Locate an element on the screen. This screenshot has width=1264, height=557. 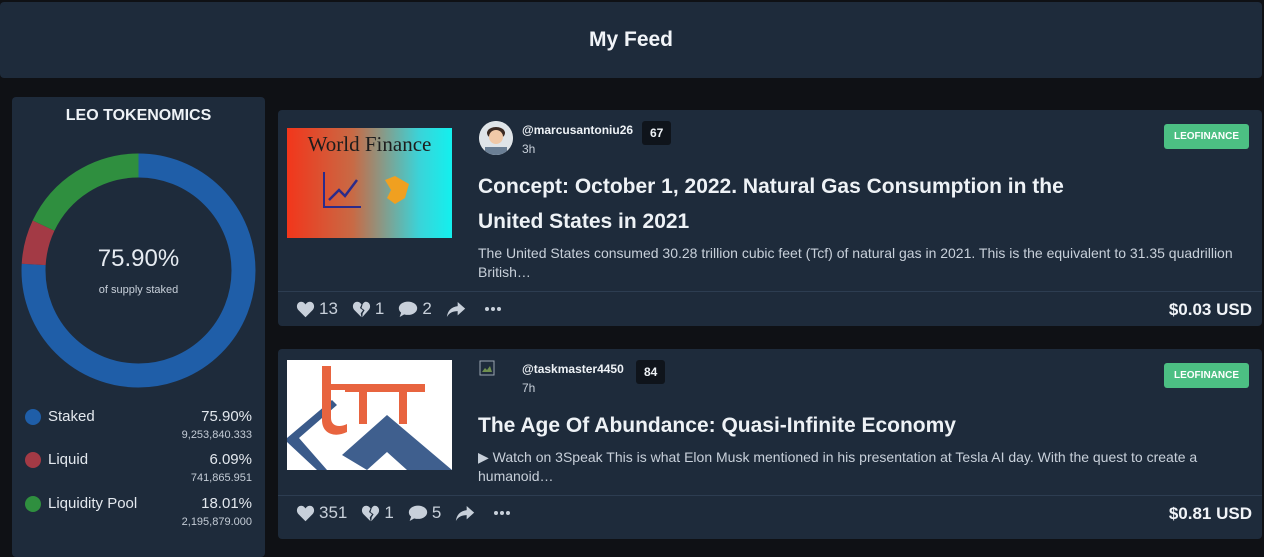
legend-amount: 9,253,840.333 is located at coordinates (216, 435).